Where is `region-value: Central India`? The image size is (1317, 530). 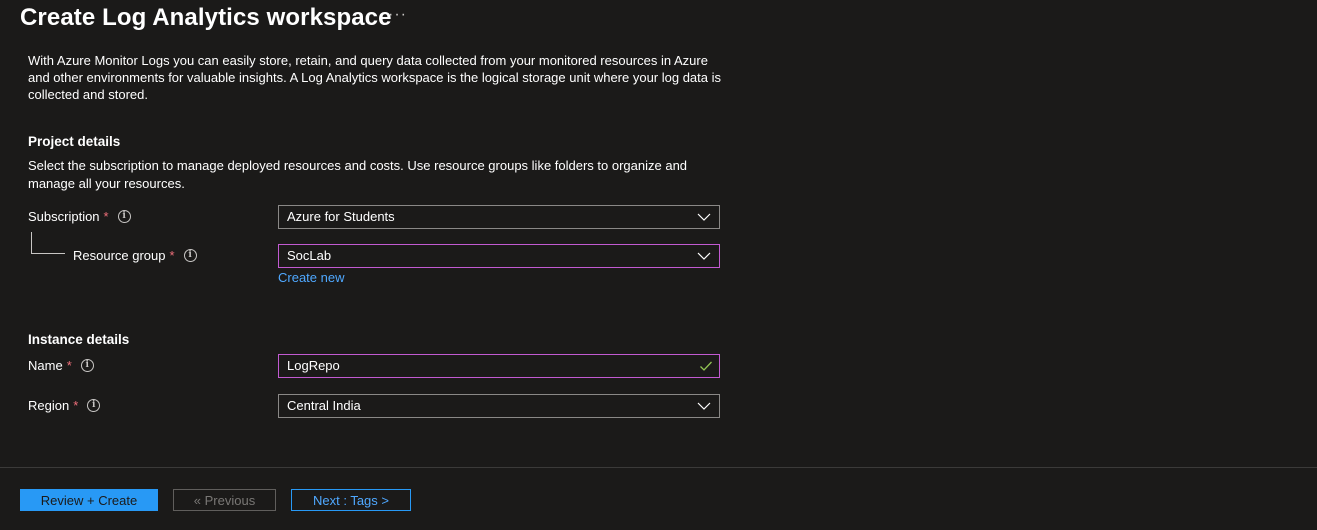
region-value: Central India is located at coordinates (324, 405).